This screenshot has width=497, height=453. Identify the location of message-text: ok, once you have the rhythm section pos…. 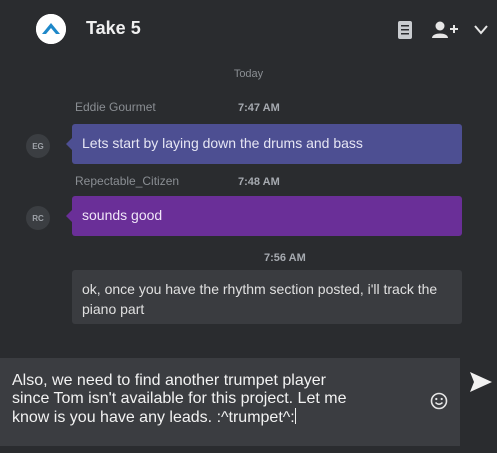
(260, 299).